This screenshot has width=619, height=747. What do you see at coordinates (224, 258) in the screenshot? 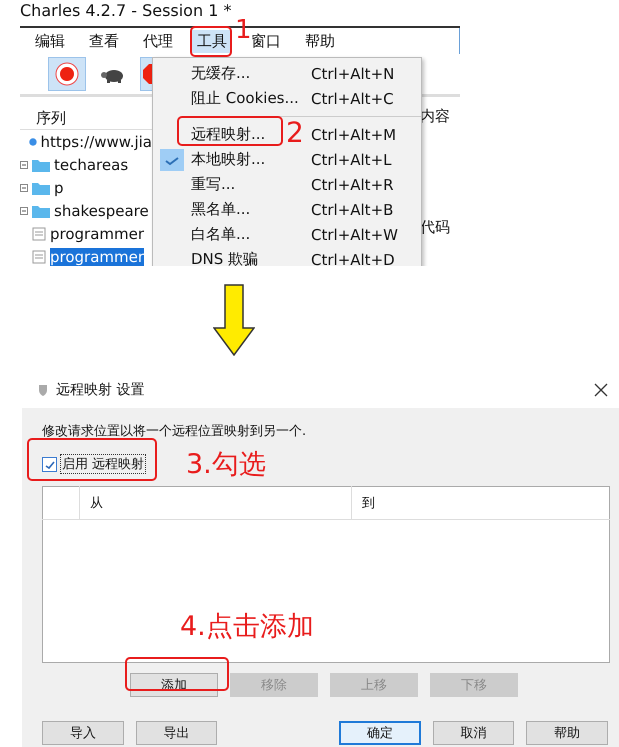
I see `menu-option: DNS 欺骗` at bounding box center [224, 258].